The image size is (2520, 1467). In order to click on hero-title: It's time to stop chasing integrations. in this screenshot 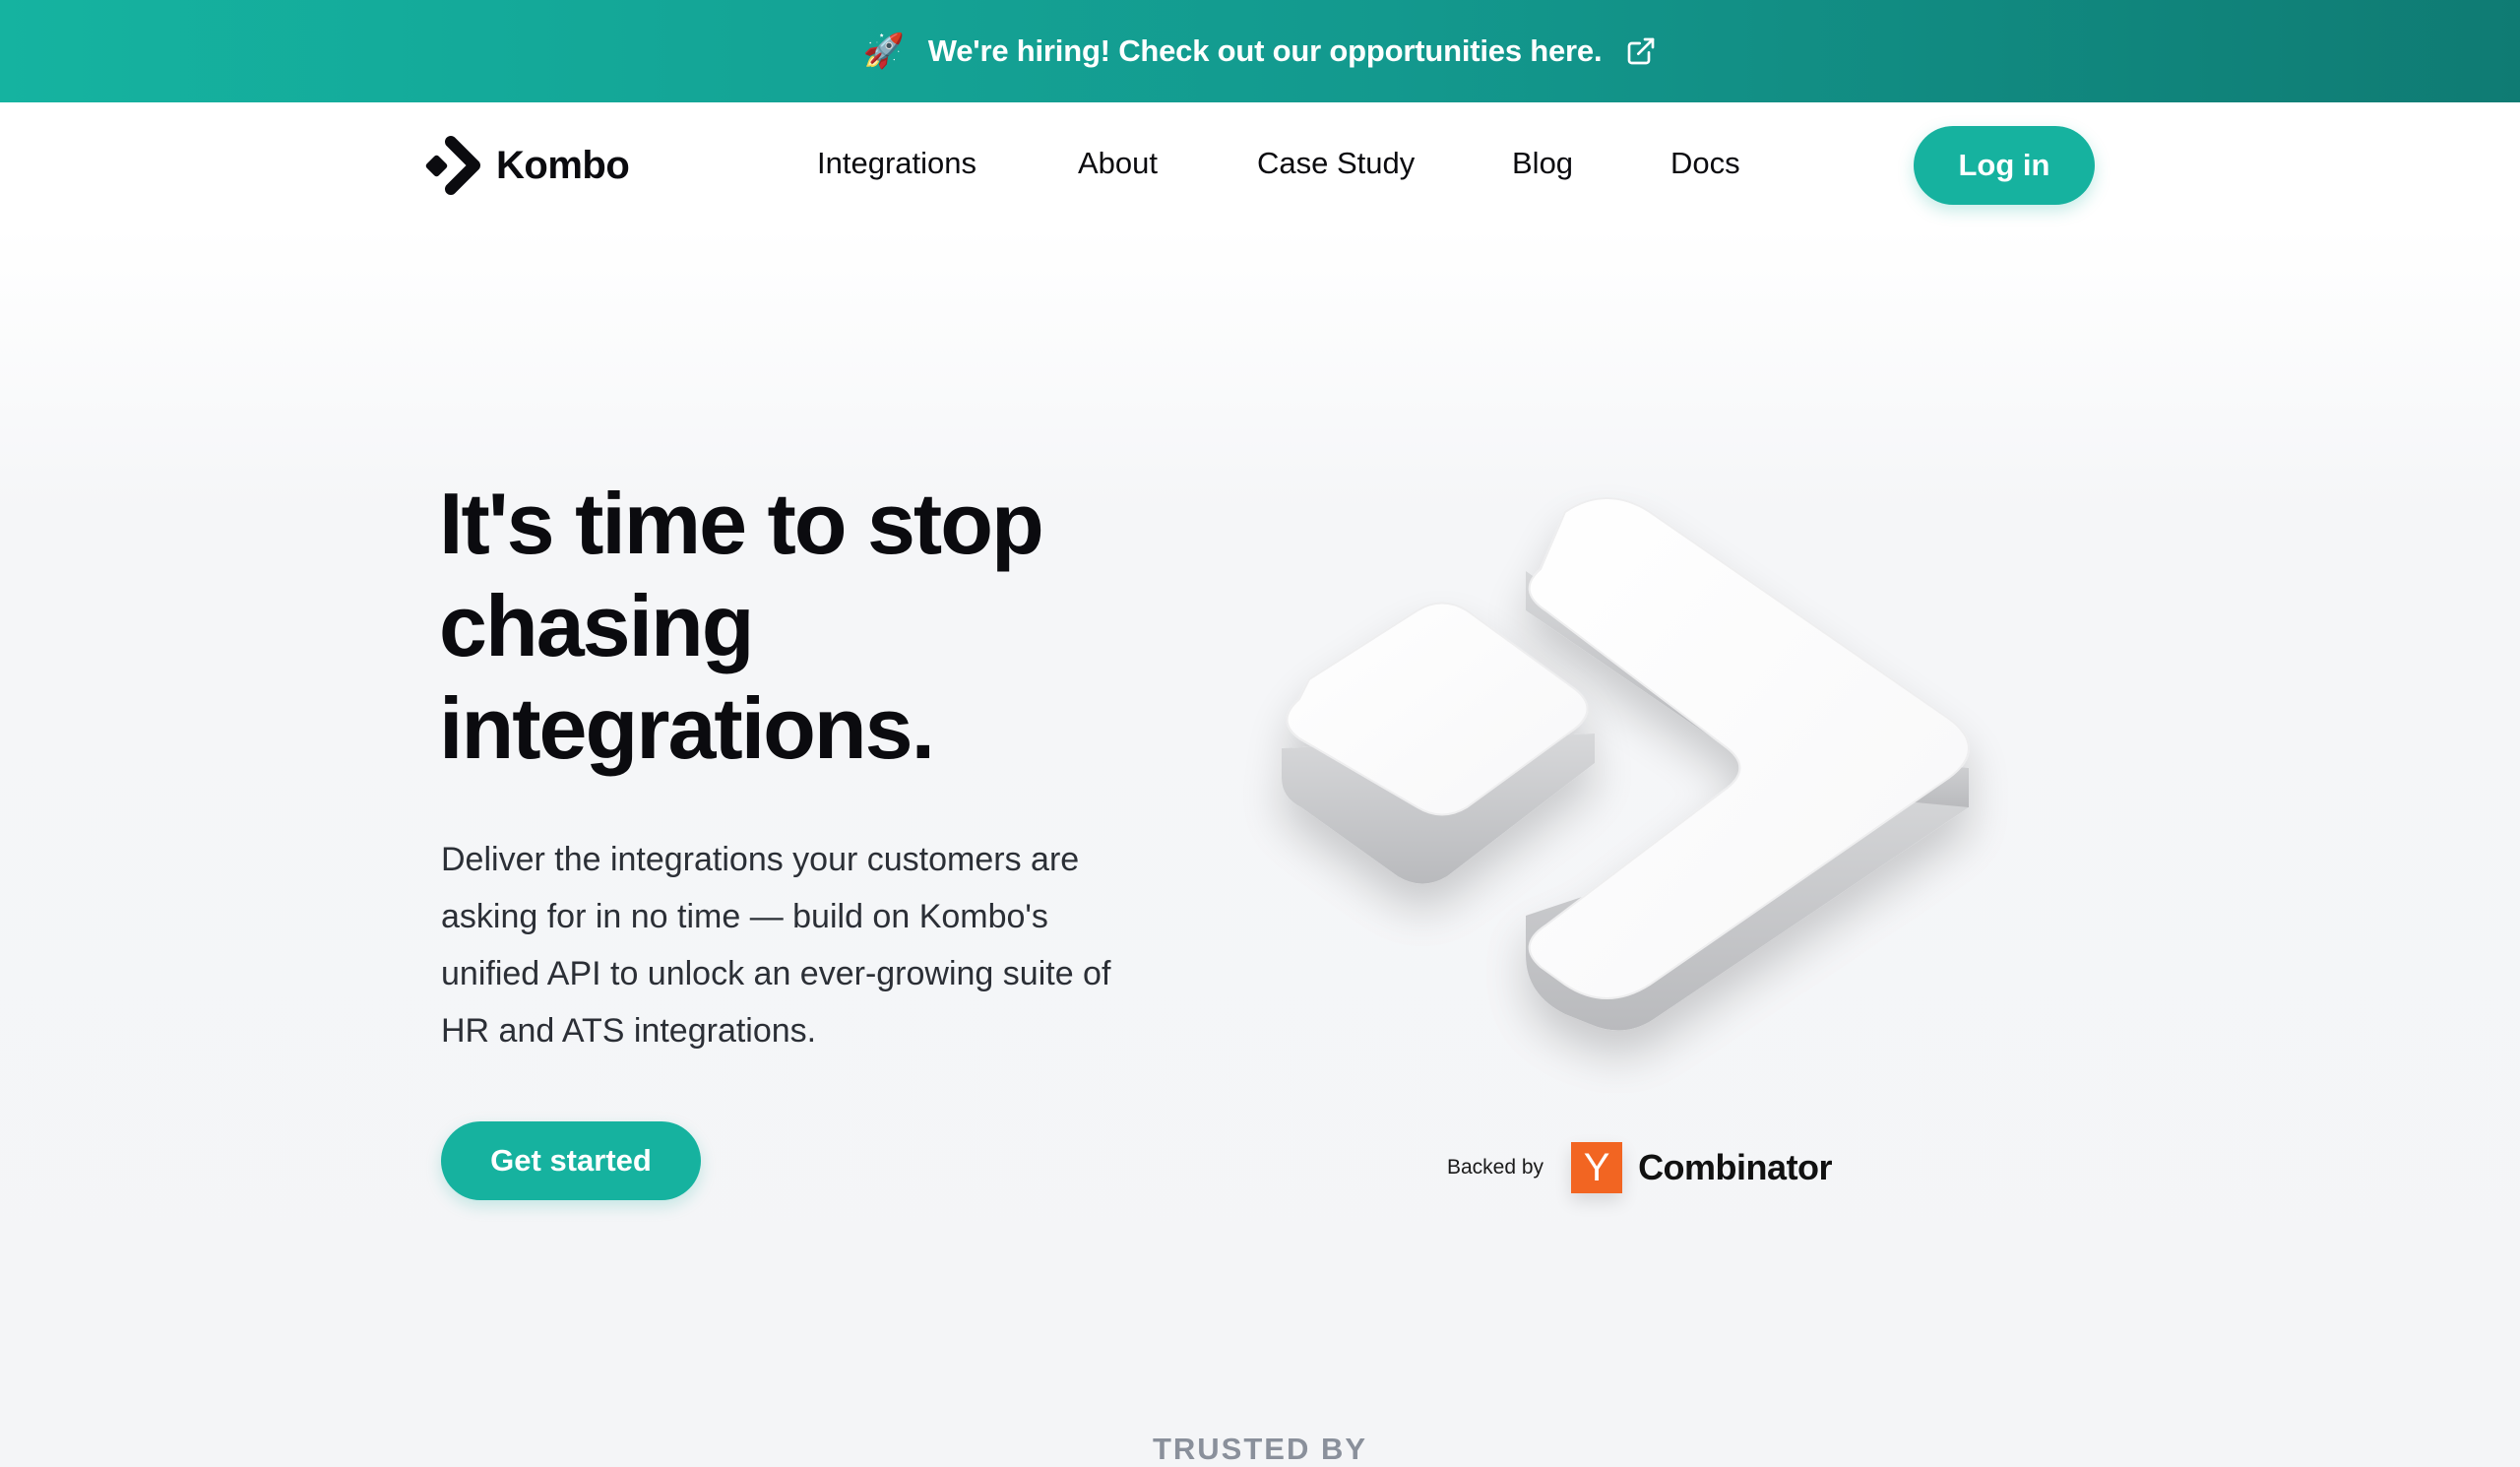, I will do `click(741, 626)`.